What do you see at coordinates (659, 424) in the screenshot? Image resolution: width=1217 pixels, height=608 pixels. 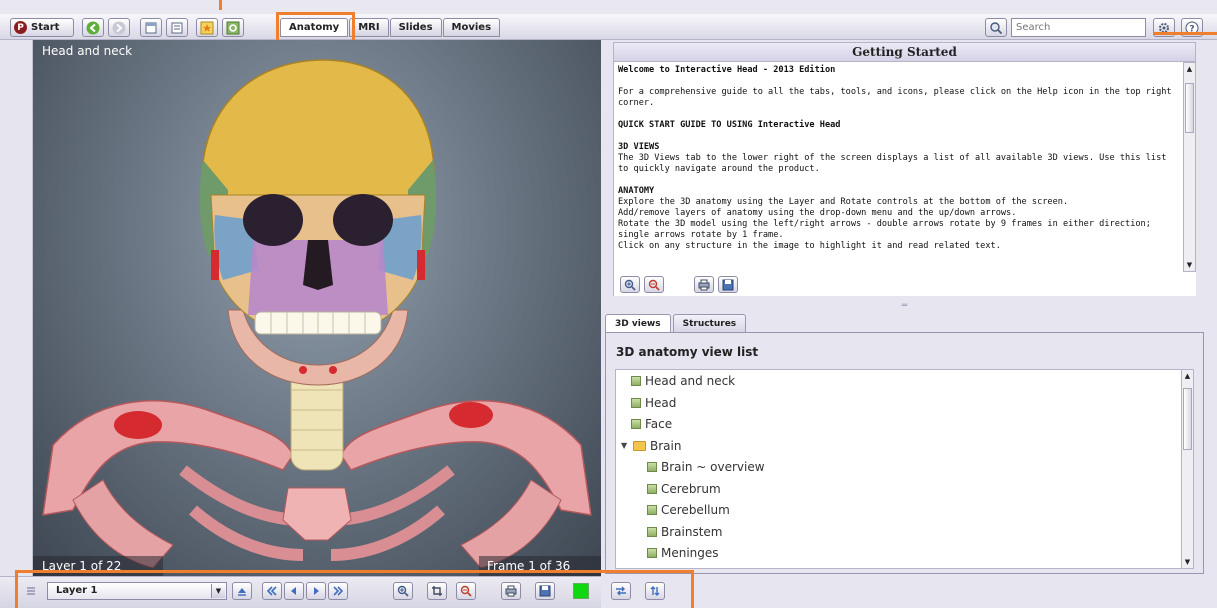 I see `tree-item-label: Face` at bounding box center [659, 424].